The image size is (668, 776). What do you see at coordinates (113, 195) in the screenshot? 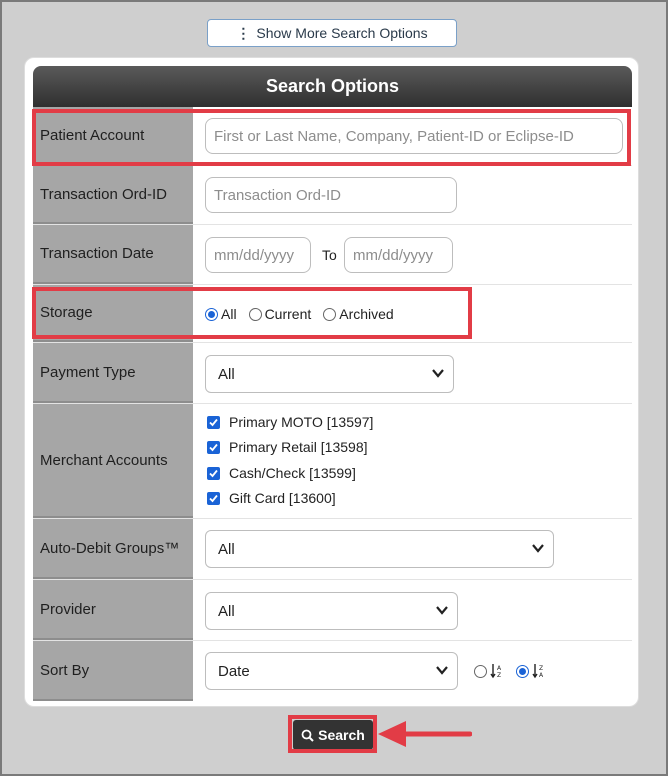
I see `transaction-ord-id-label: Transaction Ord-ID` at bounding box center [113, 195].